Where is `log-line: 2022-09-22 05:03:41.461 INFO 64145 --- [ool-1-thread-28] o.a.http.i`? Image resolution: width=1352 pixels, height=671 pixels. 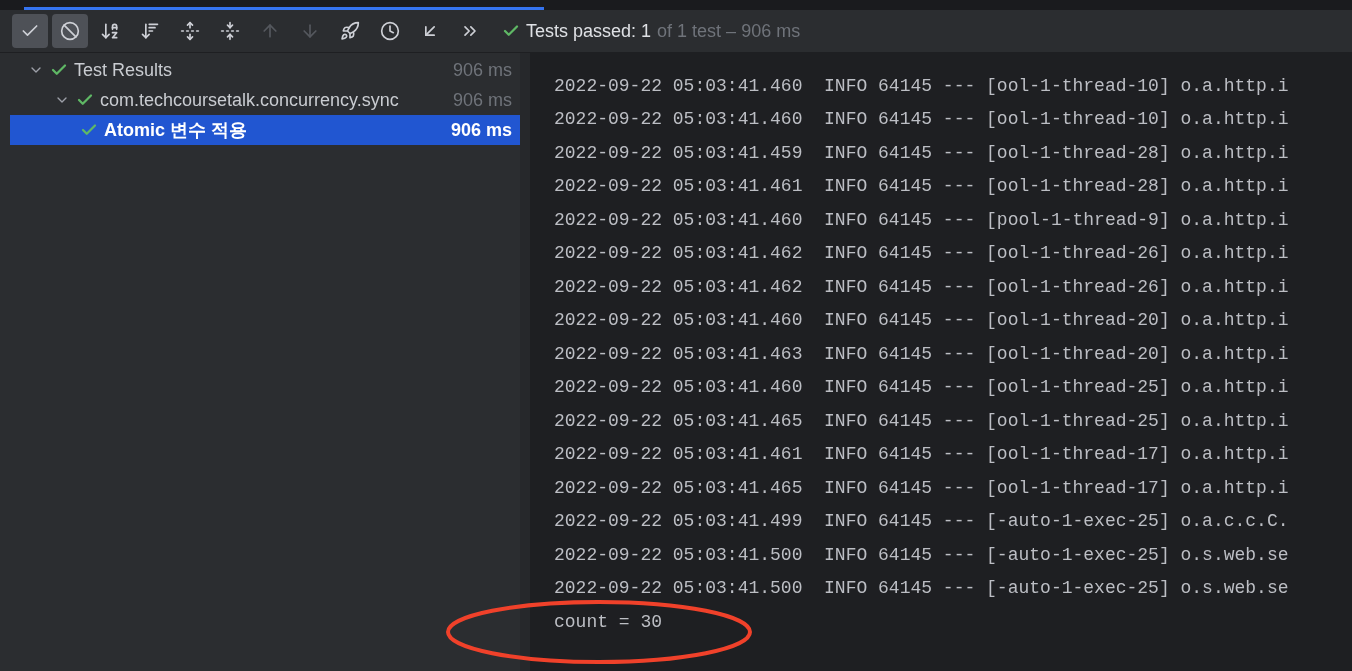 log-line: 2022-09-22 05:03:41.461 INFO 64145 --- [ool-1-thread-28] o.a.http.i is located at coordinates (922, 187).